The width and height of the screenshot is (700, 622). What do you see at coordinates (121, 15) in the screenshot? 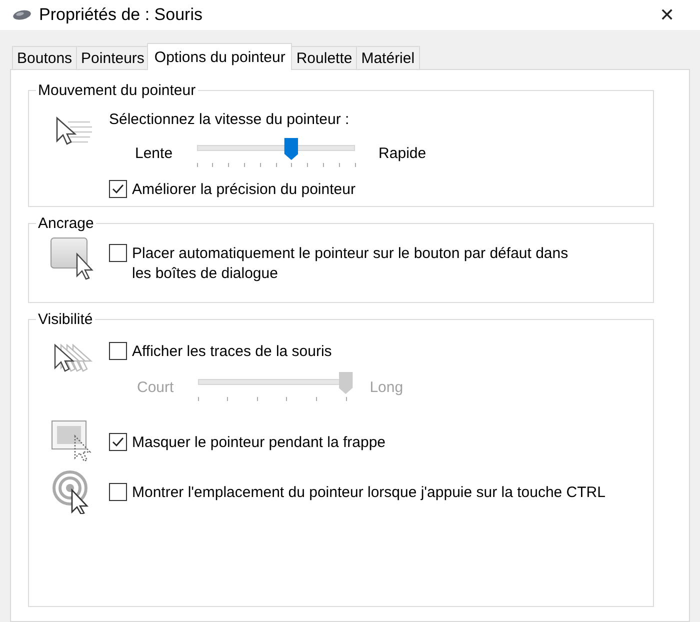
I see `window-title: Propriétés de : Souris` at bounding box center [121, 15].